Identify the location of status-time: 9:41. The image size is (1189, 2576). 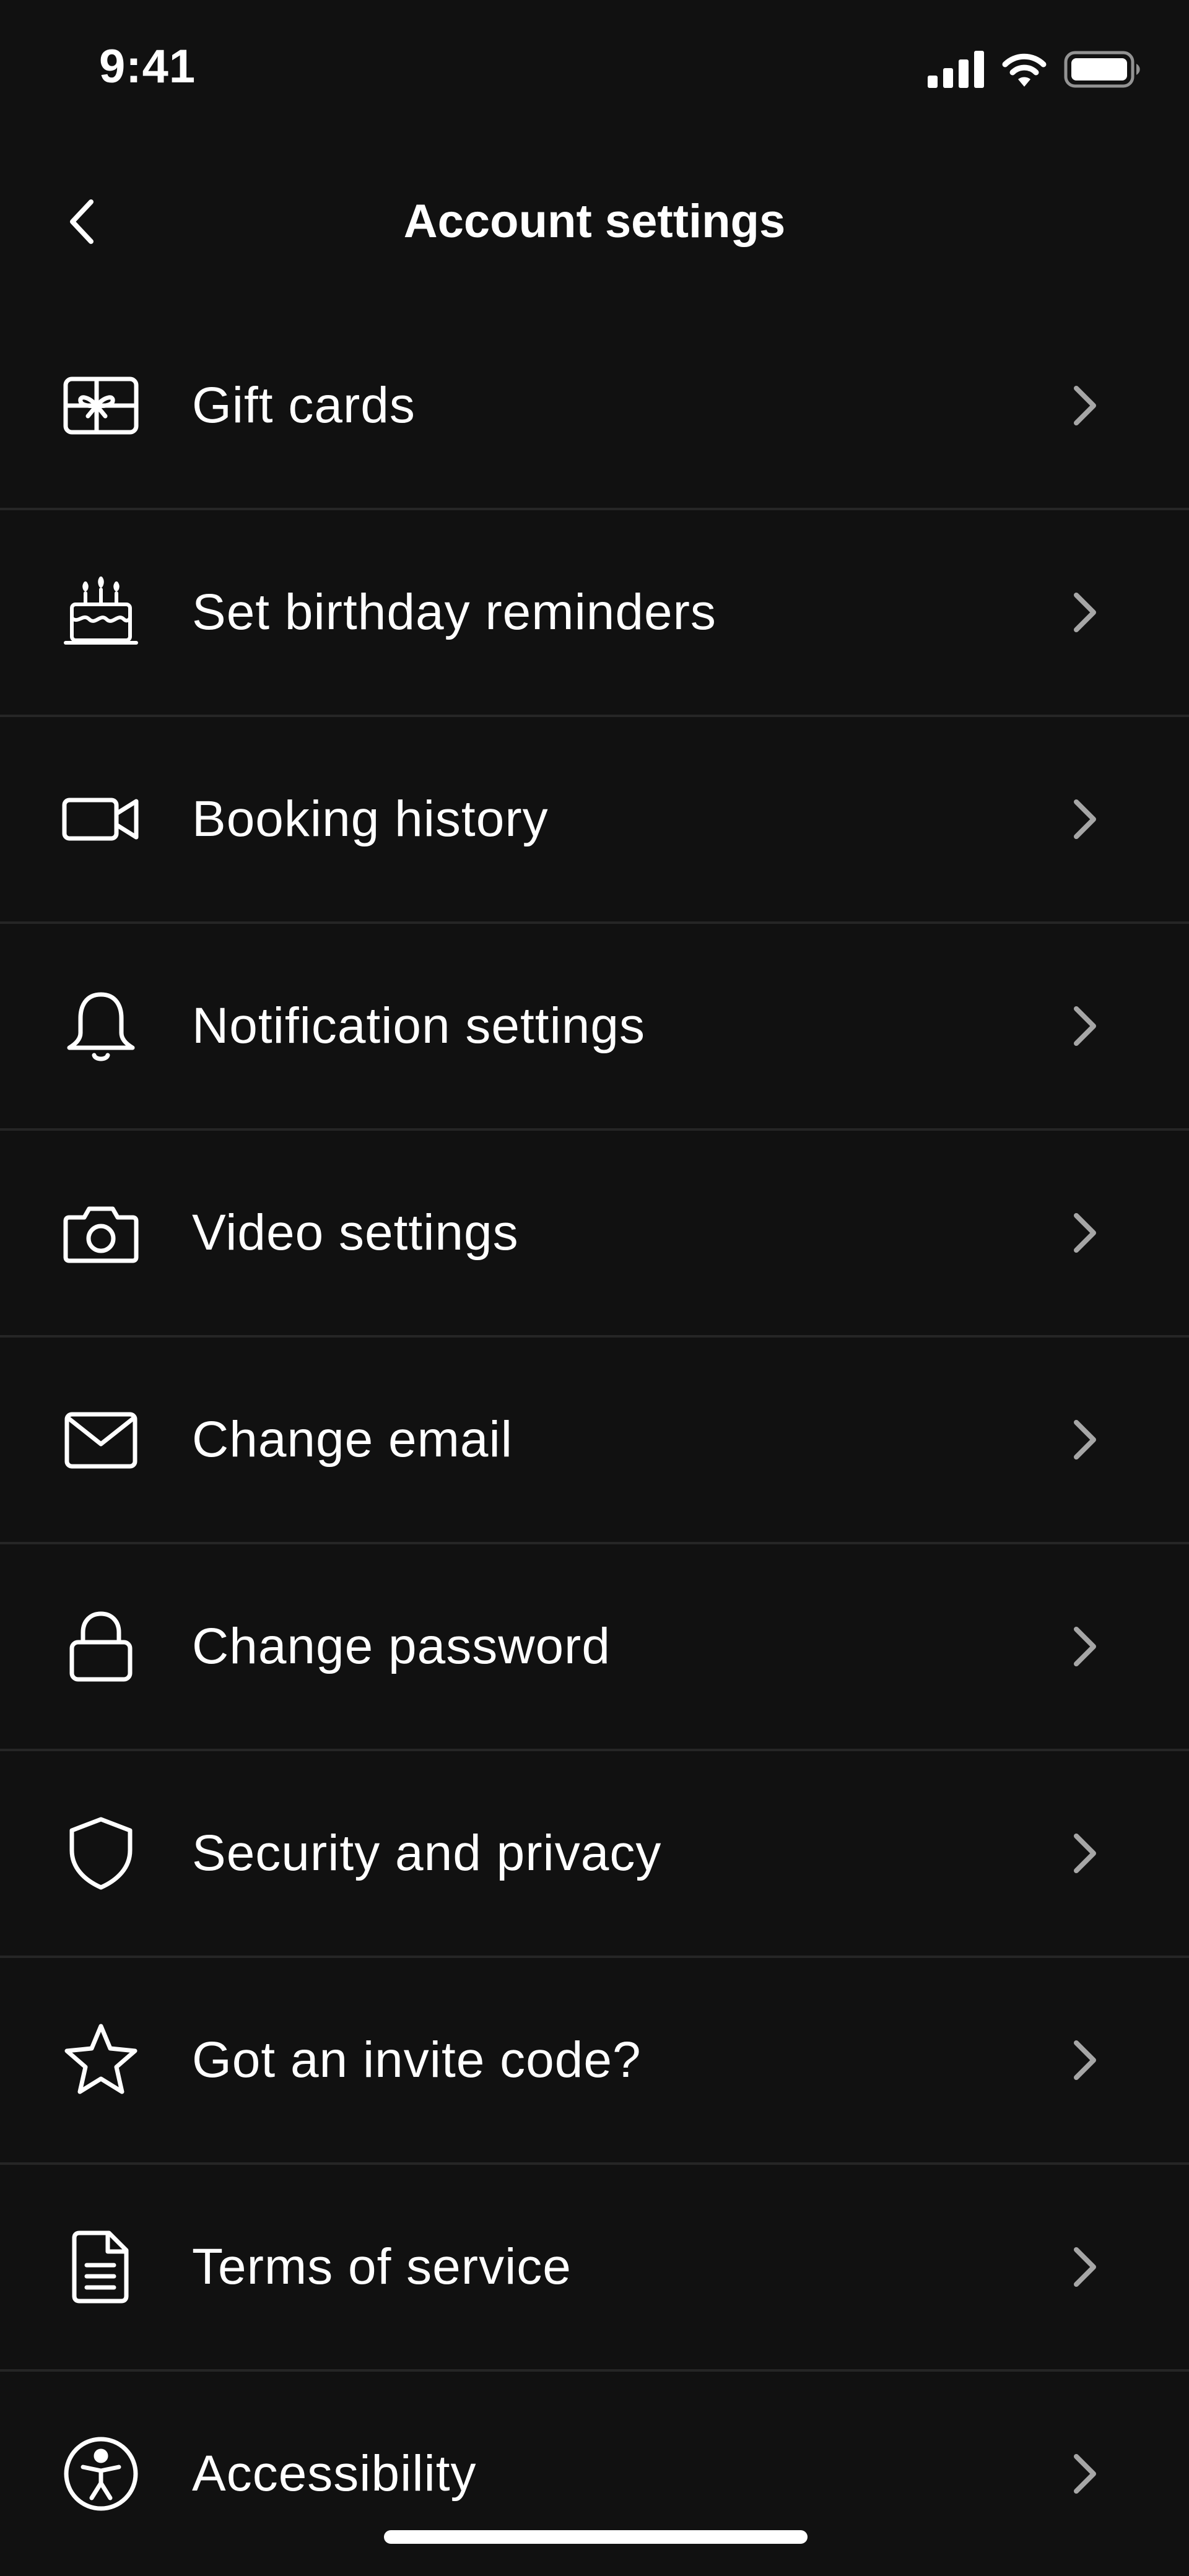
(147, 66).